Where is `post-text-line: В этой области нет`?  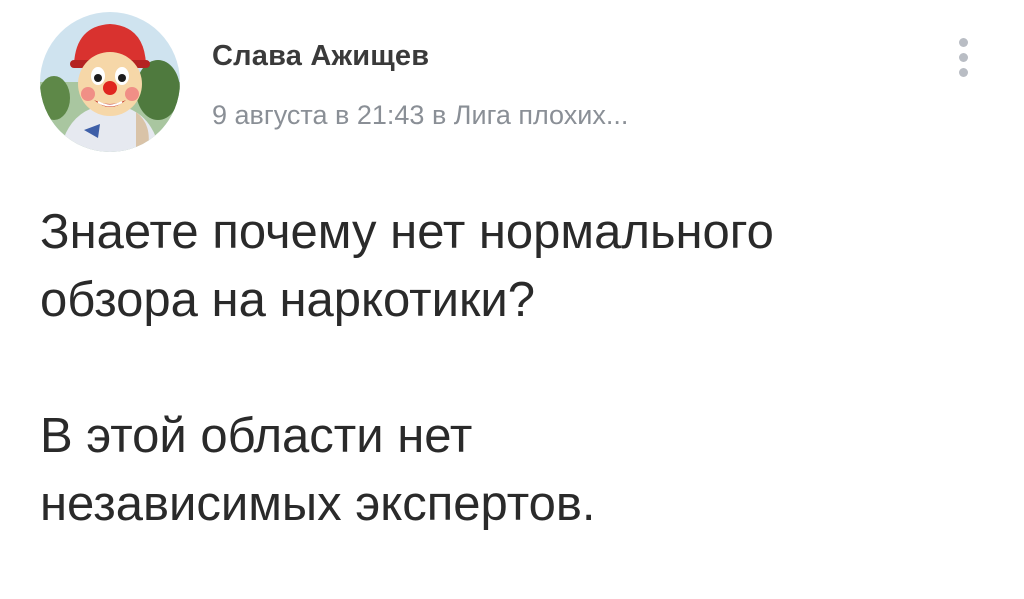
post-text-line: В этой области нет is located at coordinates (256, 436).